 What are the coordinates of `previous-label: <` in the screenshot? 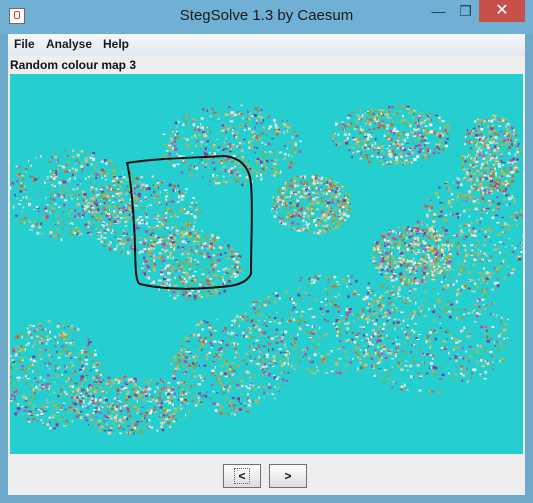 It's located at (242, 476).